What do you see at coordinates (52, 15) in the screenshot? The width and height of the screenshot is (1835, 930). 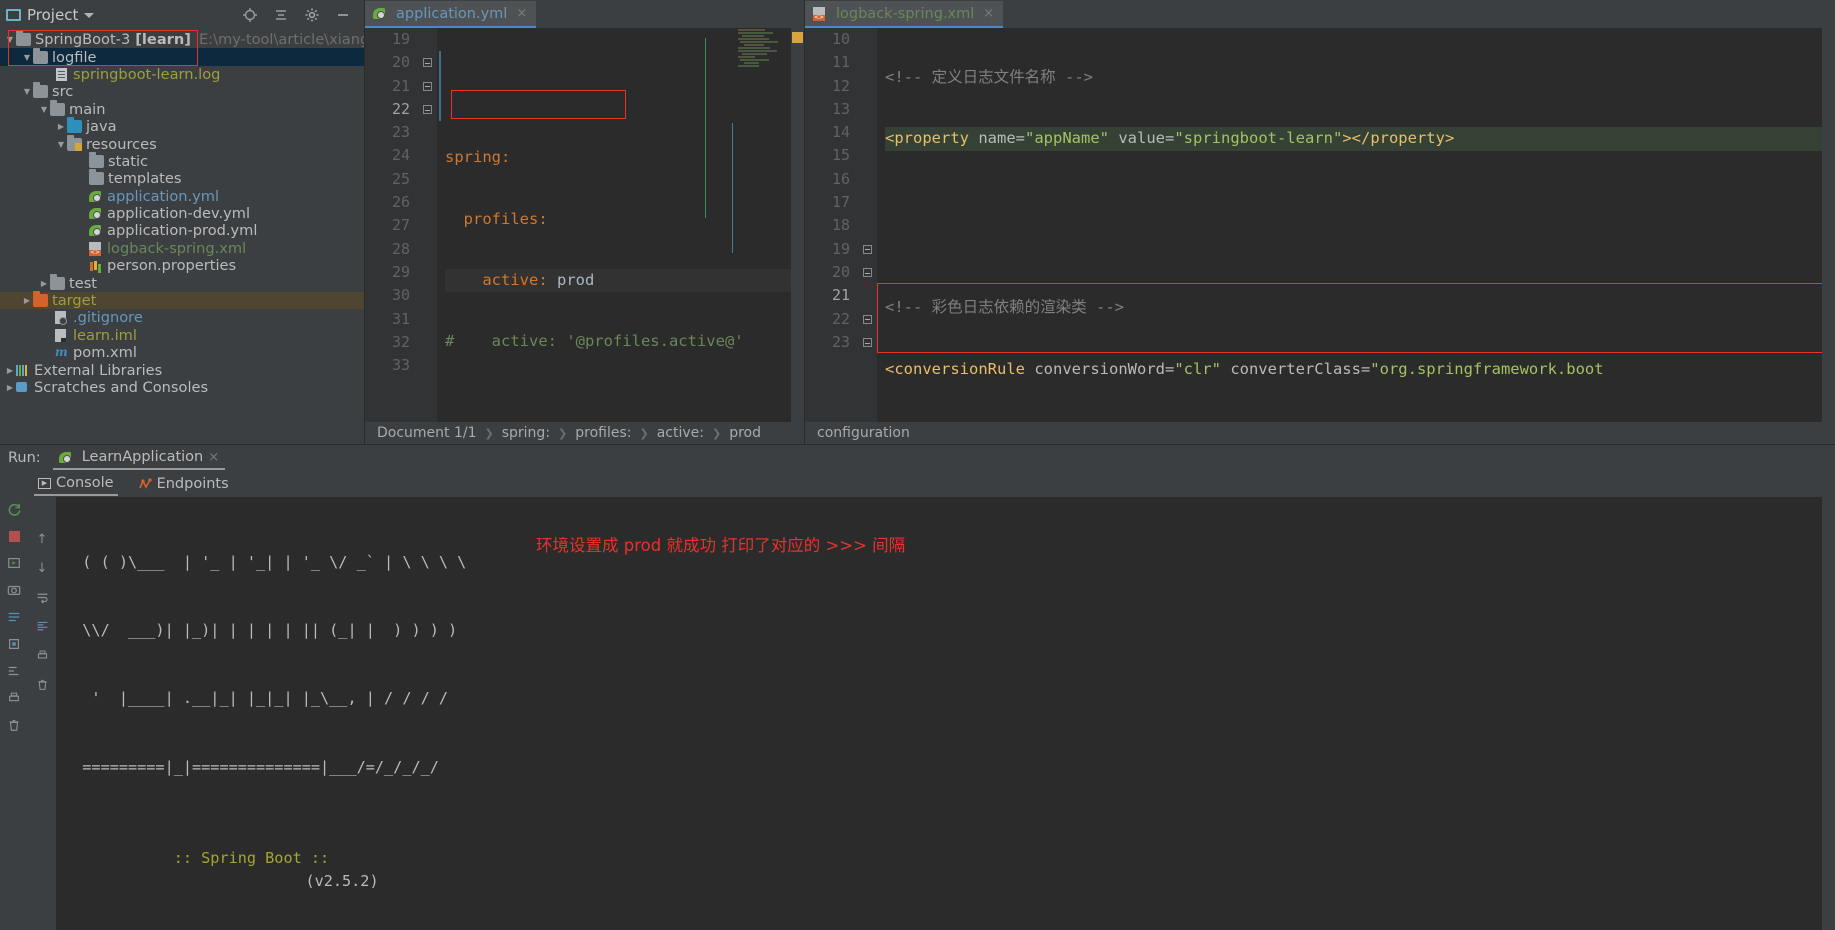 I see `project-panel-title: Project` at bounding box center [52, 15].